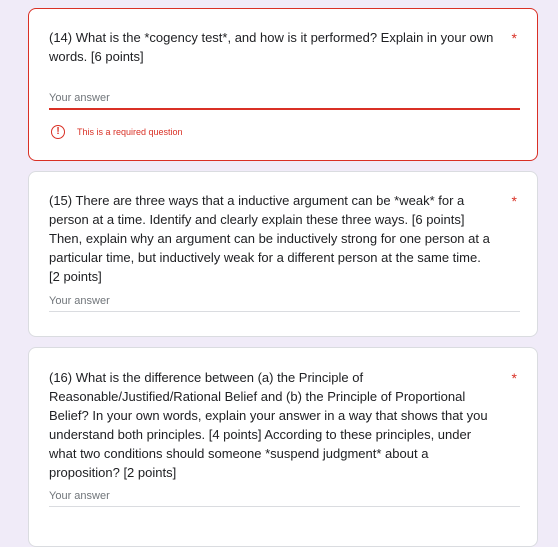 This screenshot has width=558, height=547. Describe the element at coordinates (130, 132) in the screenshot. I see `error-message: This is a required question` at that location.